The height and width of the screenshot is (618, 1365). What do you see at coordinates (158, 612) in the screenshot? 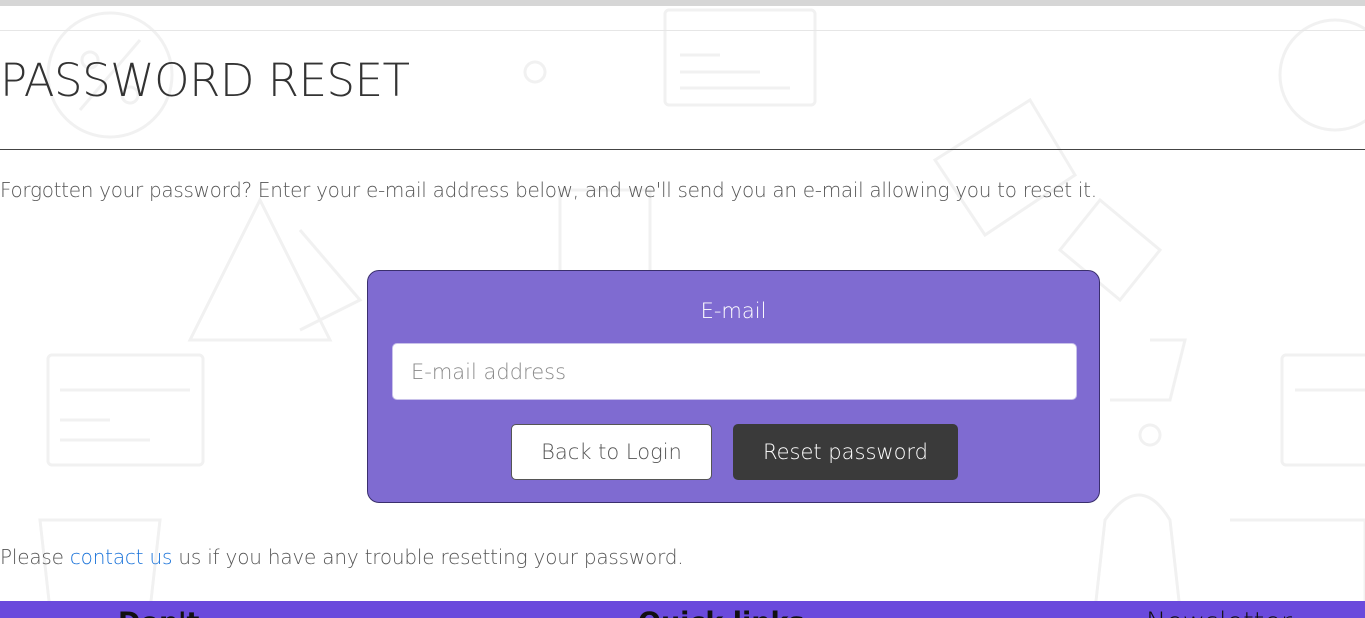
I see `footer-heading-first: Don't` at bounding box center [158, 612].